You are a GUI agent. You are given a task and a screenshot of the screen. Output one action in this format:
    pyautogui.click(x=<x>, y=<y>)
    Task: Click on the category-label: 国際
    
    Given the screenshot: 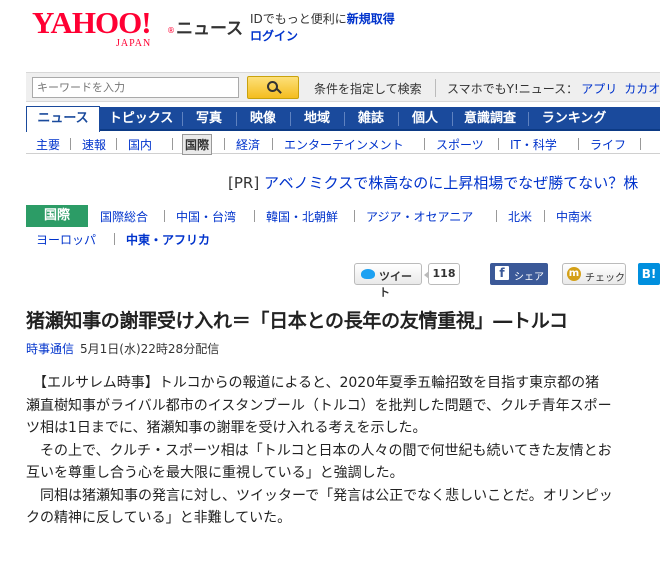 What is the action you would take?
    pyautogui.click(x=57, y=216)
    